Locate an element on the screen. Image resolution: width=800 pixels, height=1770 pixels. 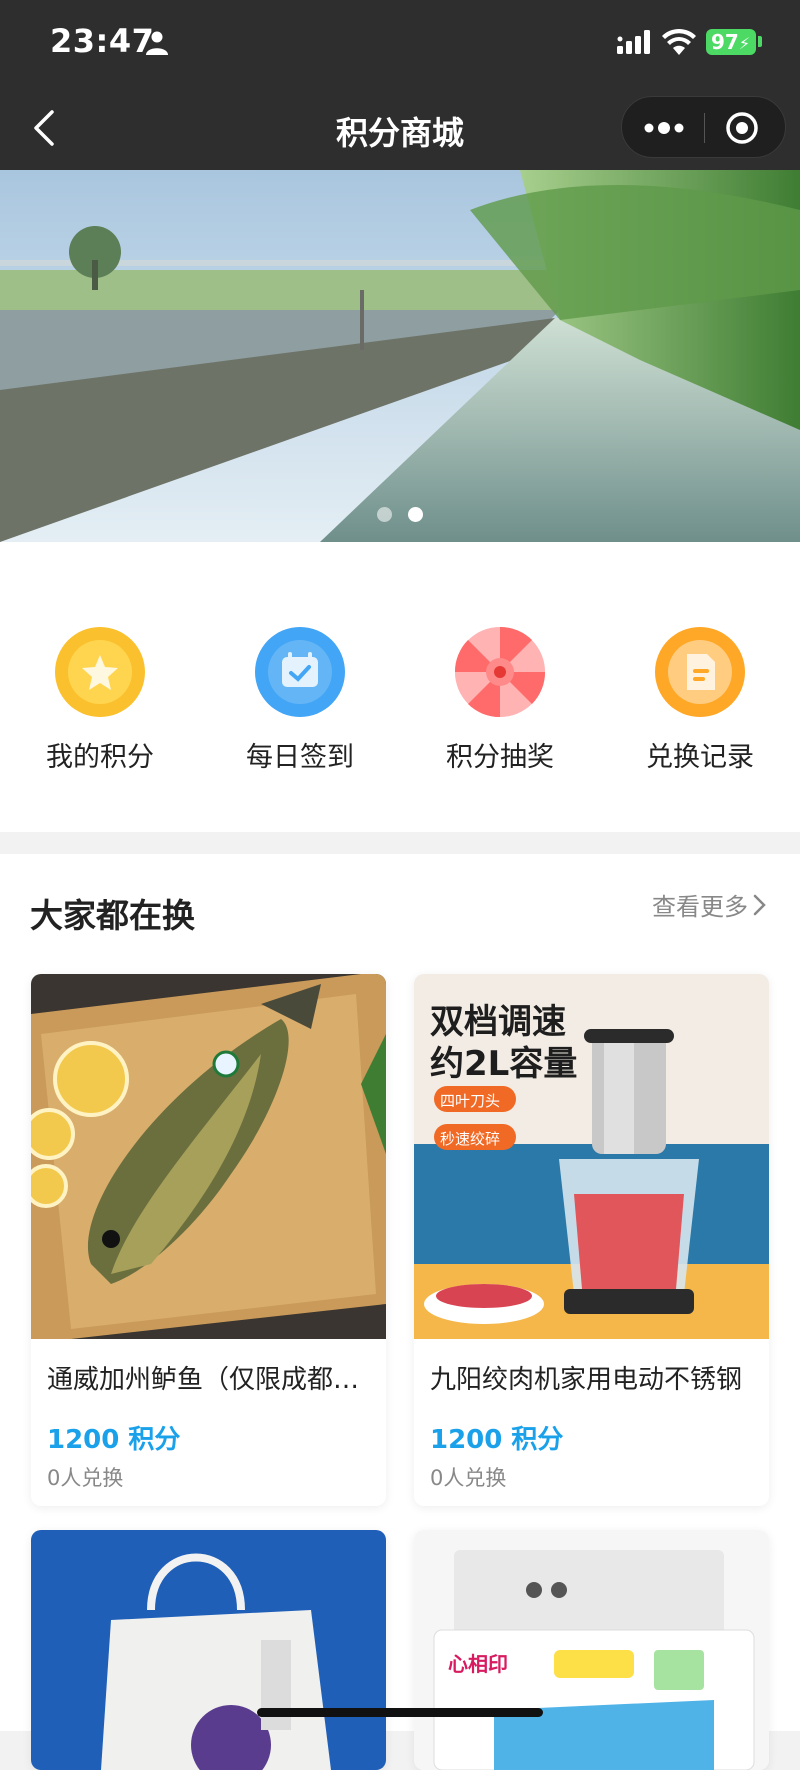
charging-bolt-icon: ⚡ is located at coordinates (744, 43).